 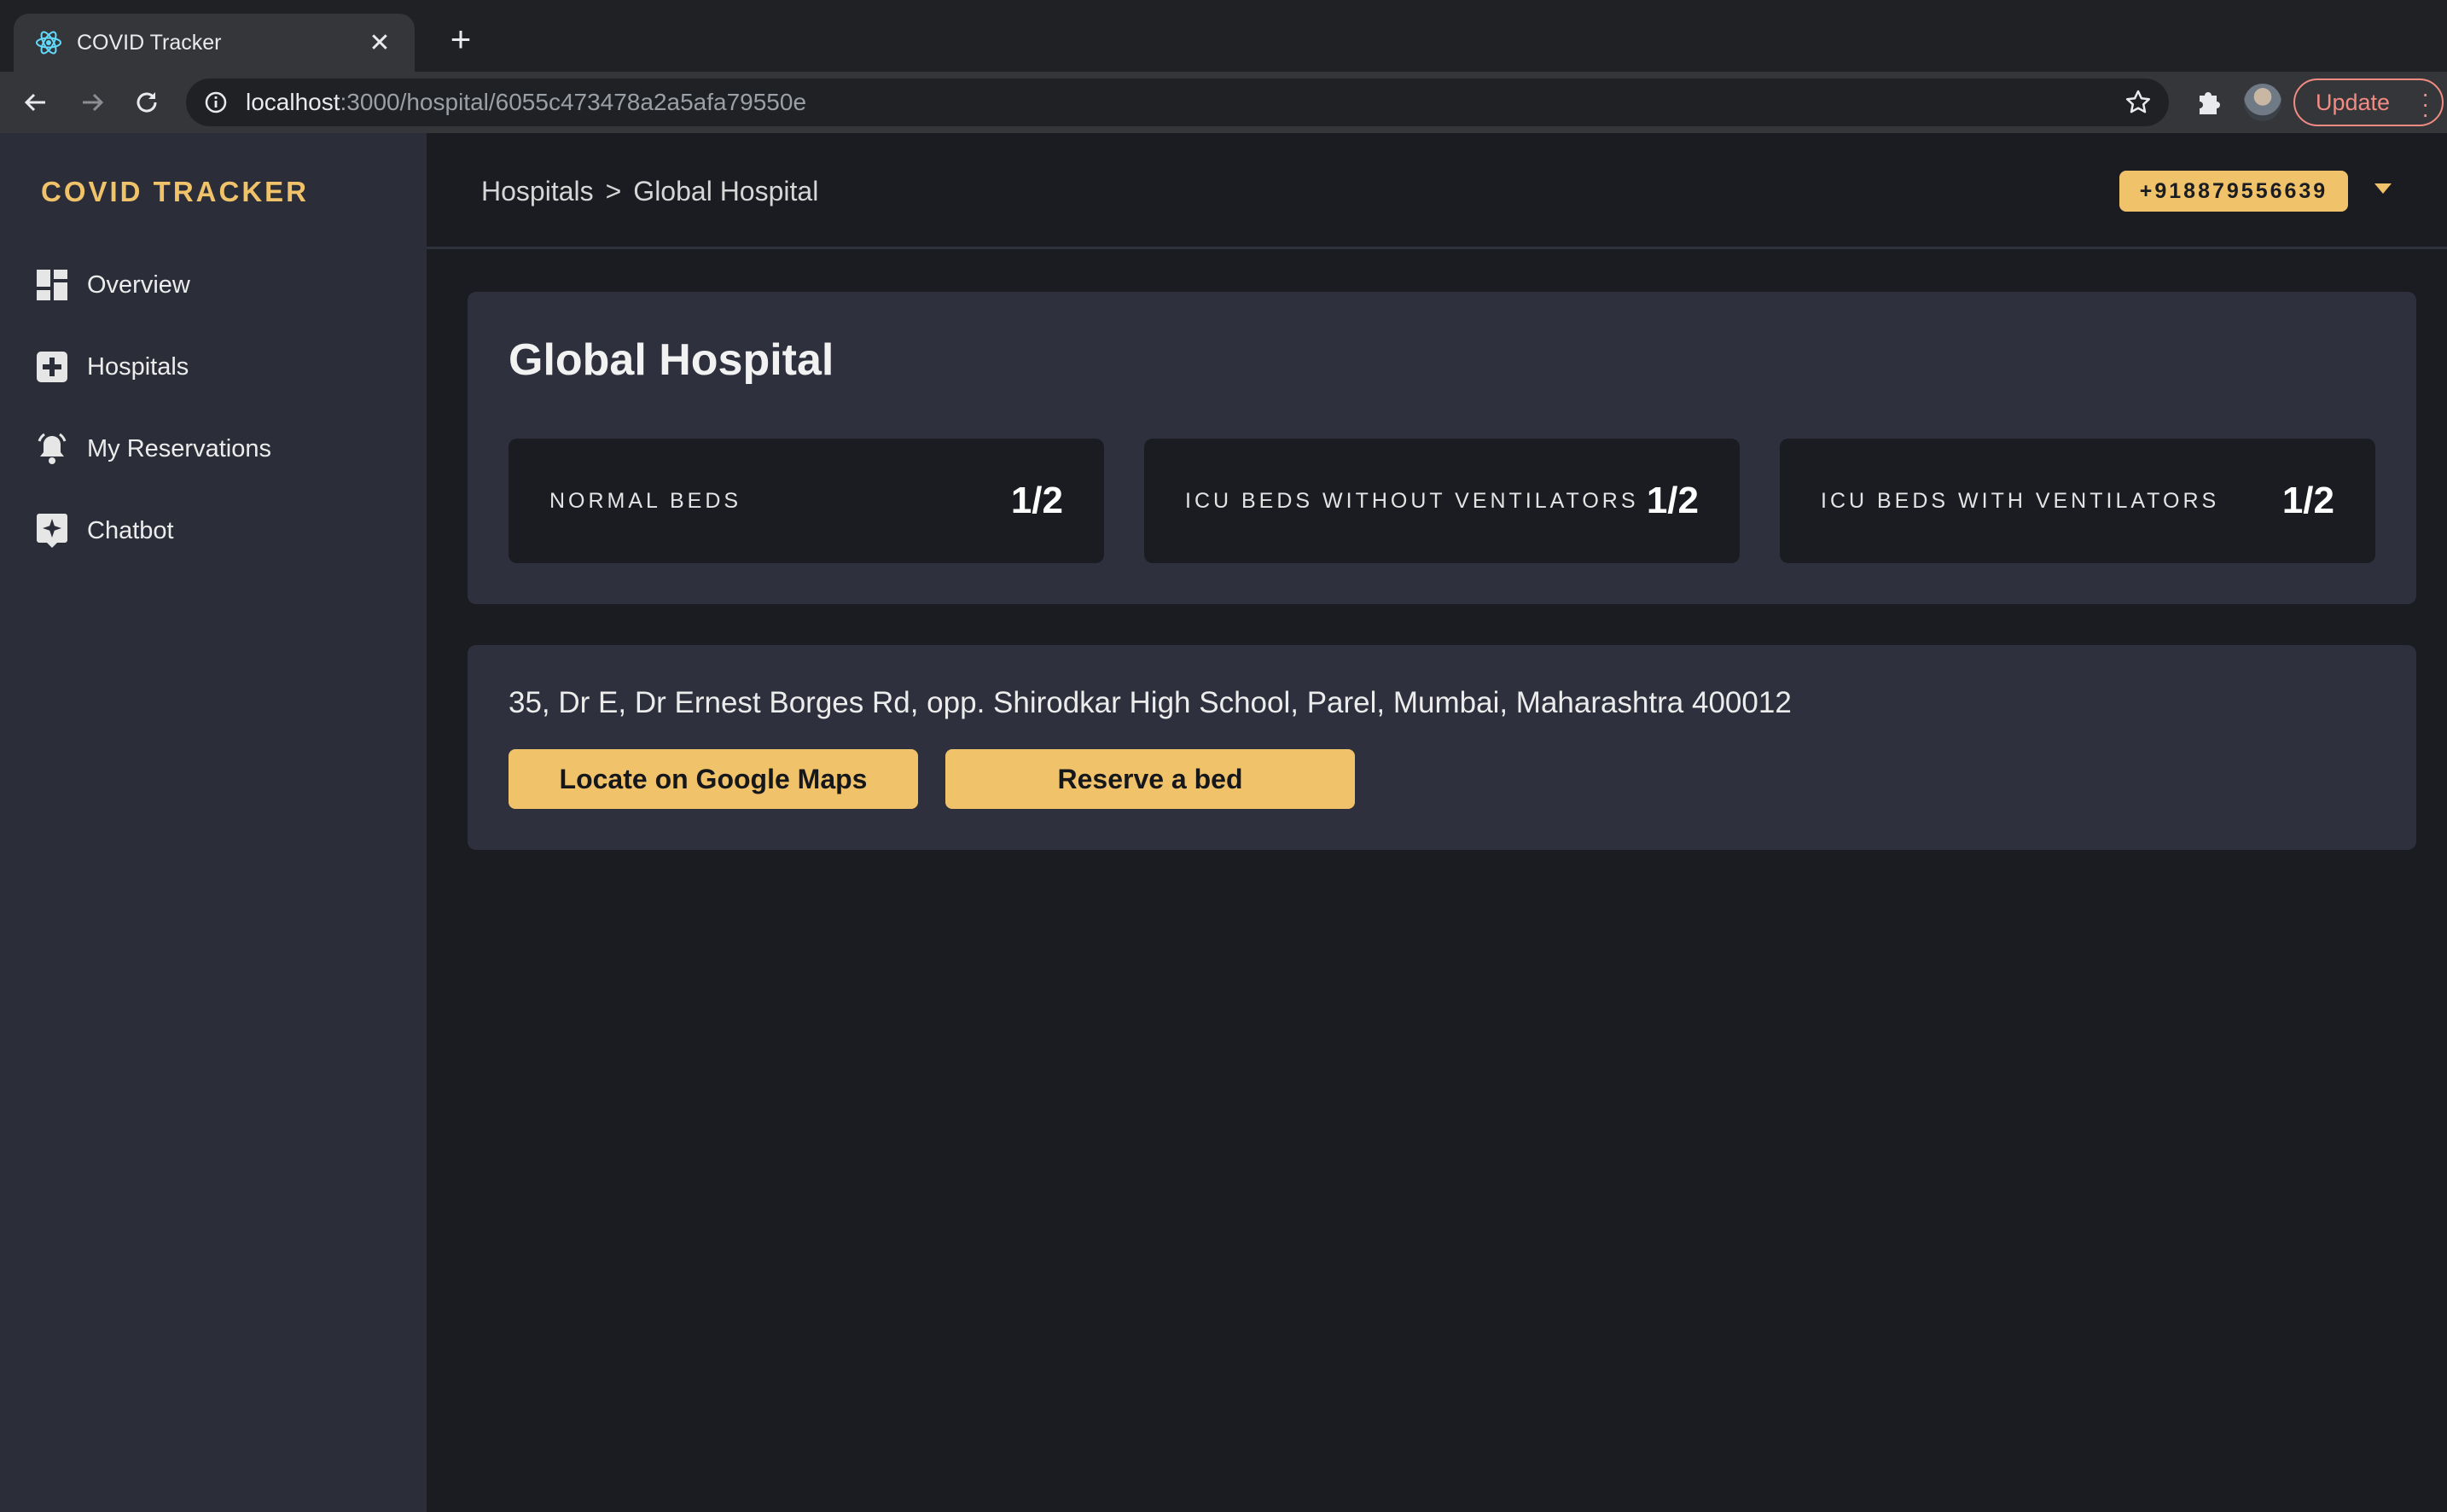 What do you see at coordinates (1223, 36) in the screenshot?
I see `browser-tabstrip: COVID Tracker ✕ +` at bounding box center [1223, 36].